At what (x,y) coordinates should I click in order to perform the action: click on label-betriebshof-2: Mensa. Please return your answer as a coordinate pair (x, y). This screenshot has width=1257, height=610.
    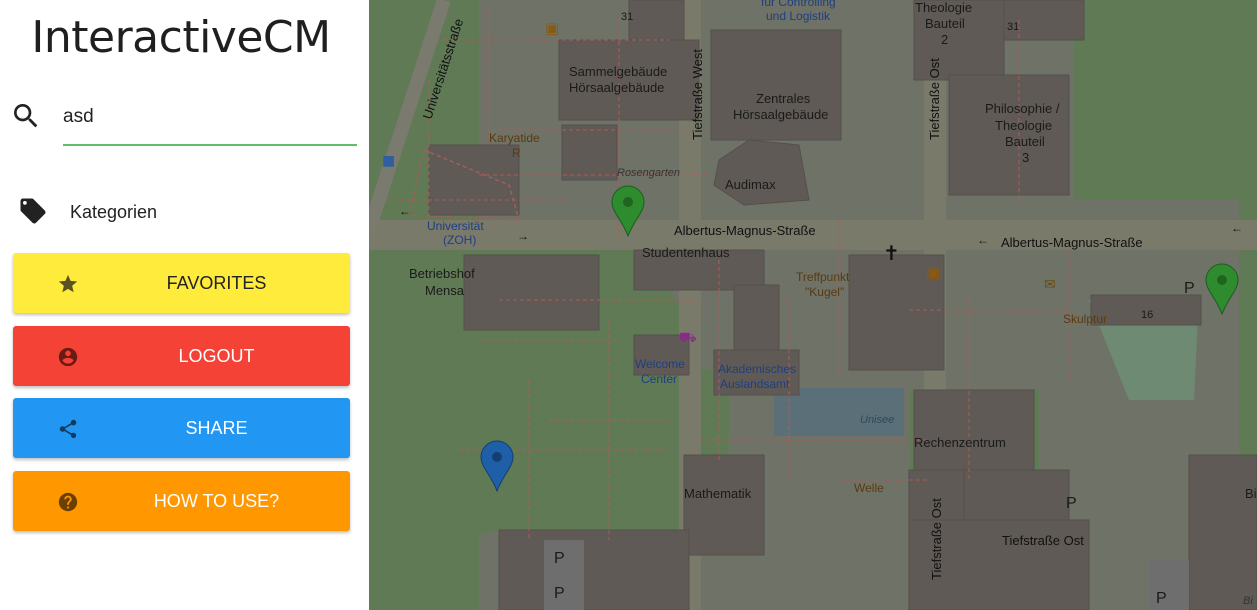
    Looking at the image, I should click on (445, 290).